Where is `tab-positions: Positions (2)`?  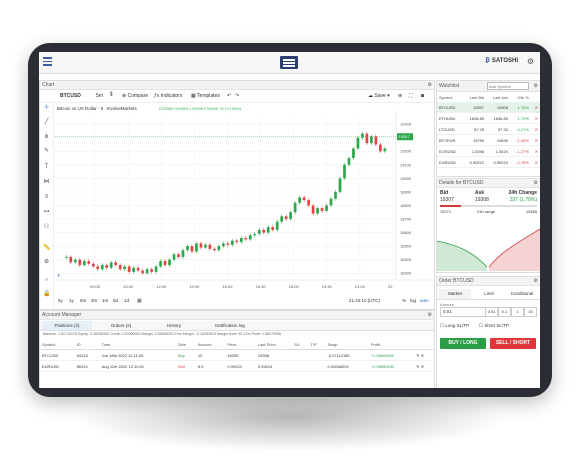
tab-positions: Positions (2) is located at coordinates (67, 325).